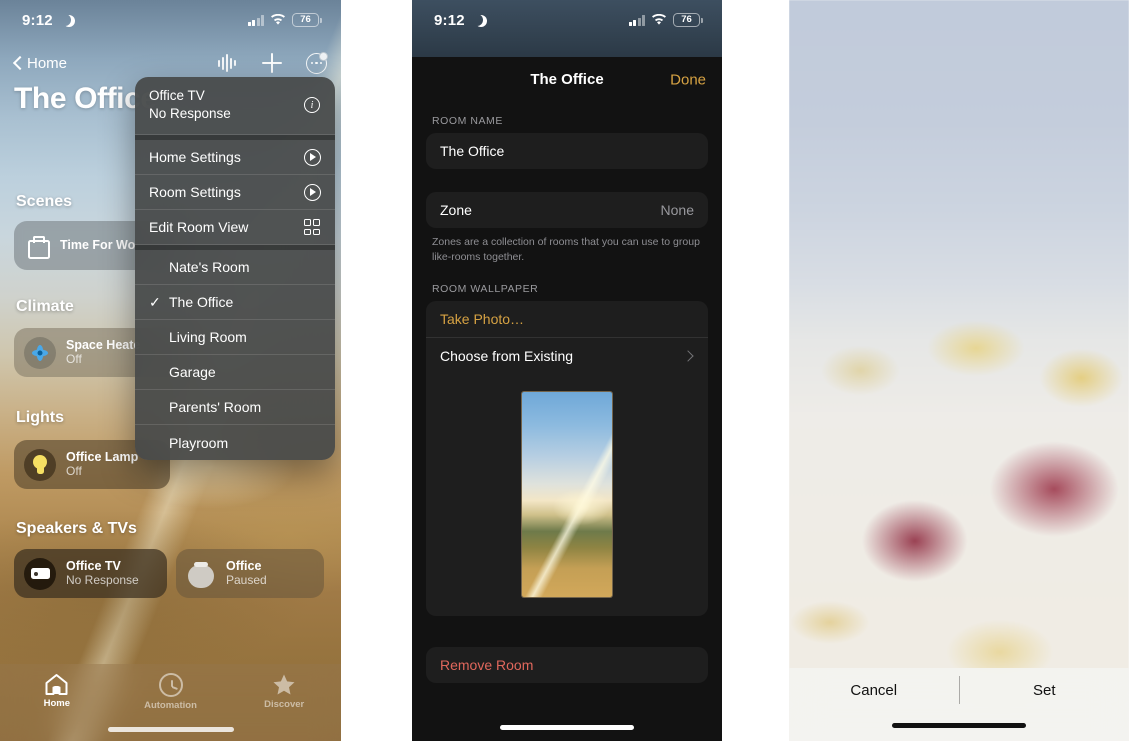 This screenshot has width=1129, height=741. I want to click on sheet-navbar: The Office Done, so click(567, 79).